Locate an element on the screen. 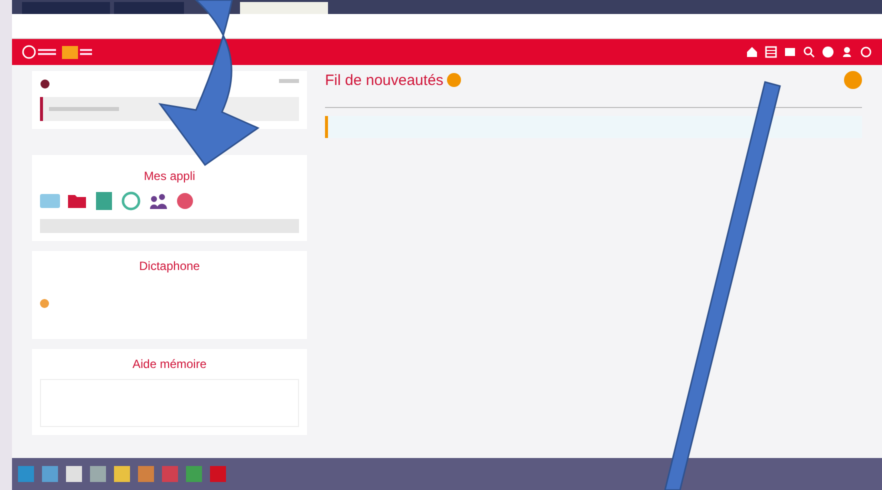 Image resolution: width=882 pixels, height=490 pixels. apps-title: Mes appli is located at coordinates (169, 176).